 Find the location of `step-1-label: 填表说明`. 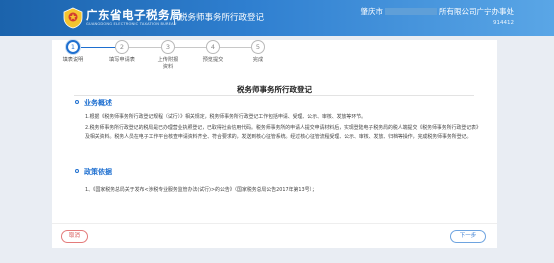

step-1-label: 填表说明 is located at coordinates (73, 60).